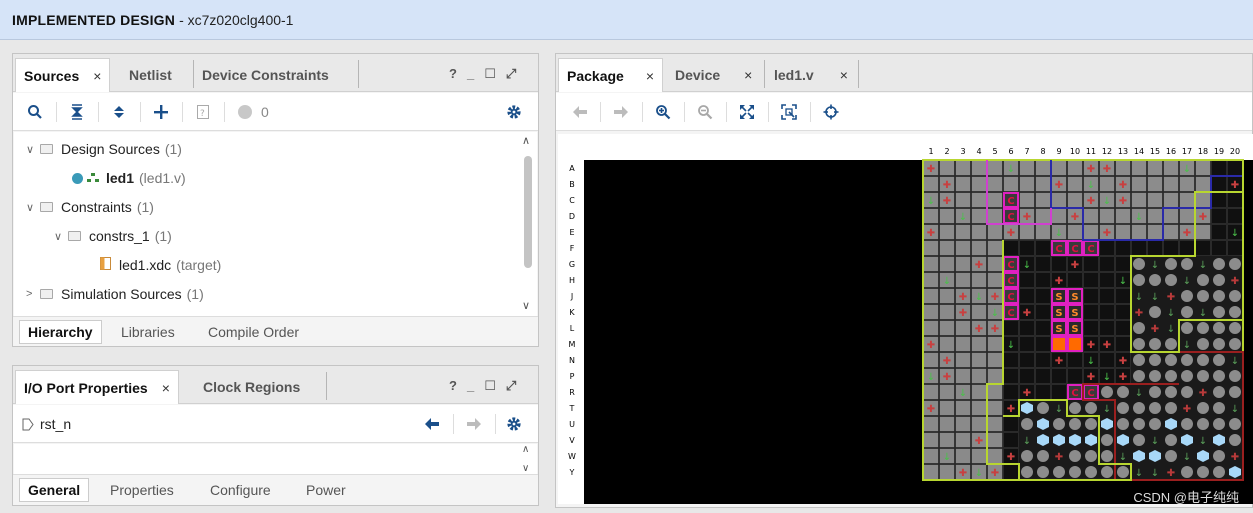  Describe the element at coordinates (490, 386) in the screenshot. I see `maximize-icon: ☐` at that location.